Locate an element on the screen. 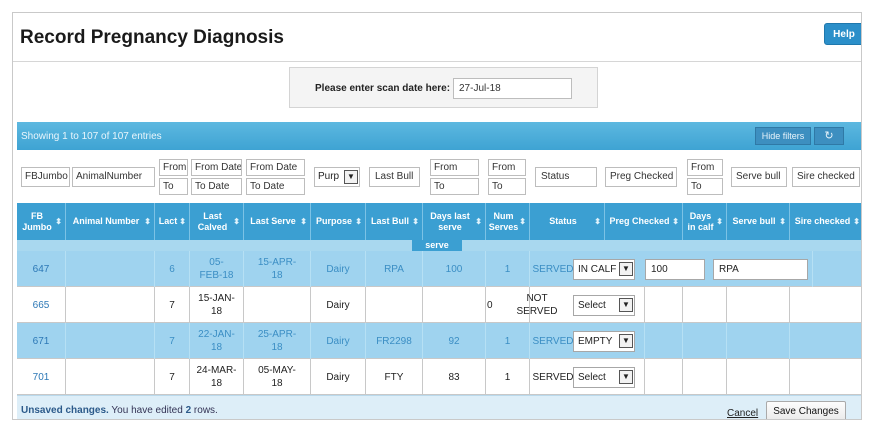  refresh-button: ↻ is located at coordinates (829, 136).